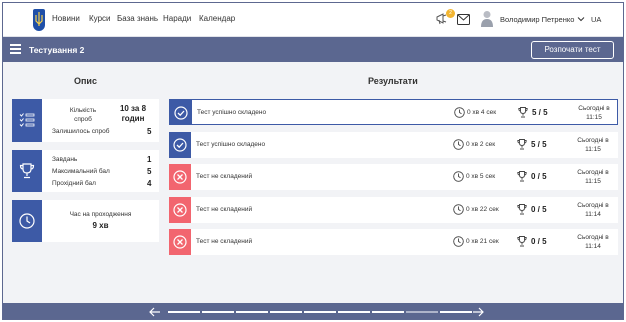 The image size is (626, 322). Describe the element at coordinates (149, 183) in the screenshot. I see `pass-score-value: 4` at that location.